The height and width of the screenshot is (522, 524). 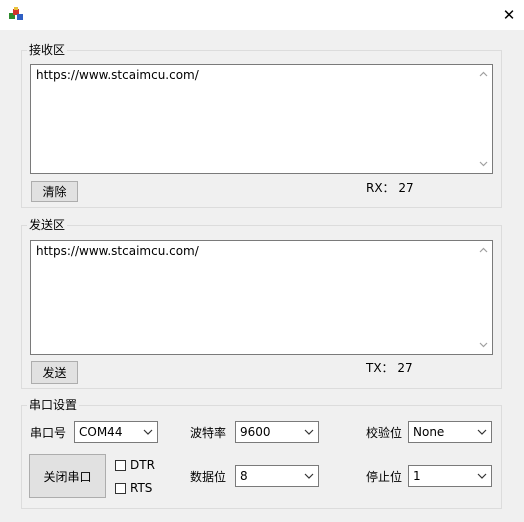 What do you see at coordinates (389, 368) in the screenshot?
I see `tx-count: TX： 27` at bounding box center [389, 368].